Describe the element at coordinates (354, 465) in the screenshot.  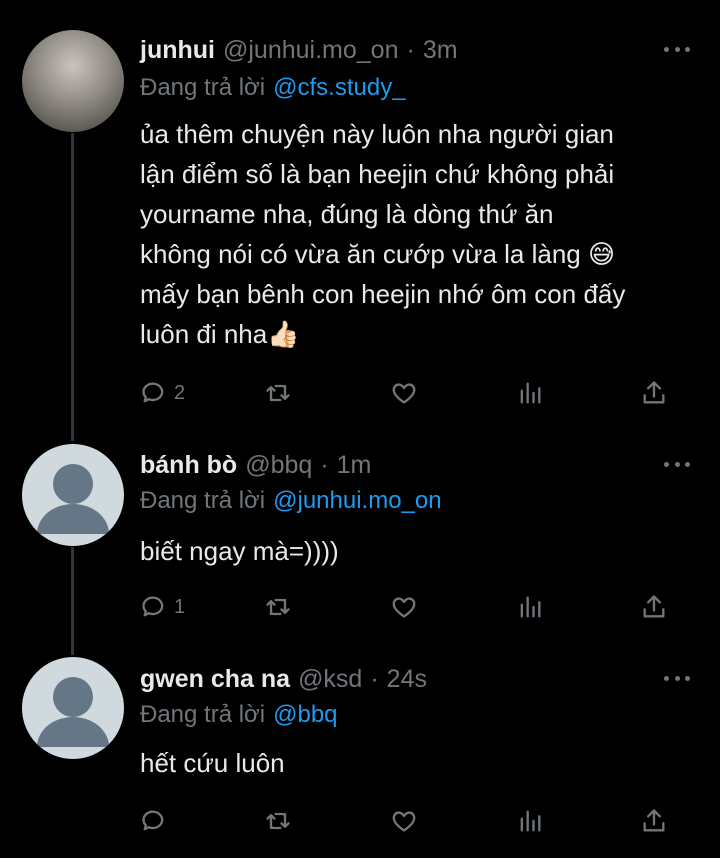
I see `timestamp: 1m` at that location.